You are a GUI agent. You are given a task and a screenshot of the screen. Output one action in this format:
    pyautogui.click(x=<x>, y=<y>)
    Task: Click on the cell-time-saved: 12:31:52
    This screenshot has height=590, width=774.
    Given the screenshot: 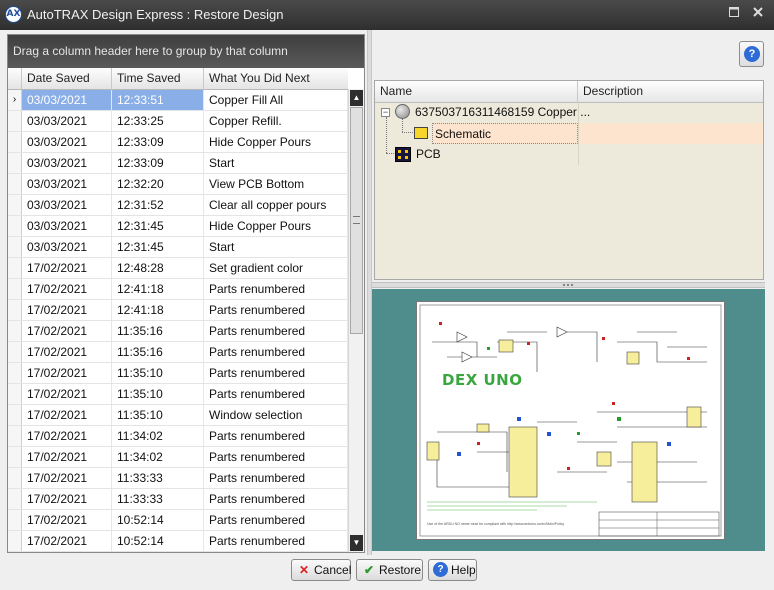 What is the action you would take?
    pyautogui.click(x=158, y=205)
    